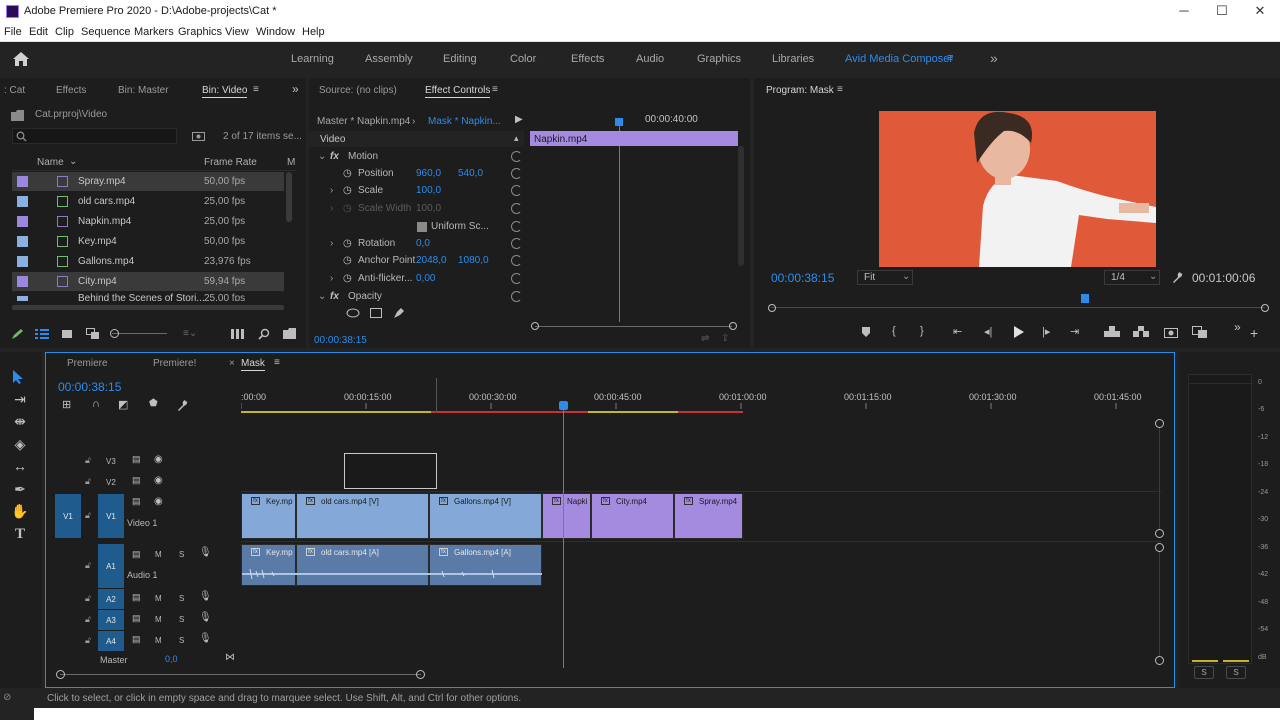 The width and height of the screenshot is (1280, 720). Describe the element at coordinates (18, 334) in the screenshot. I see `pencil-icon` at that location.